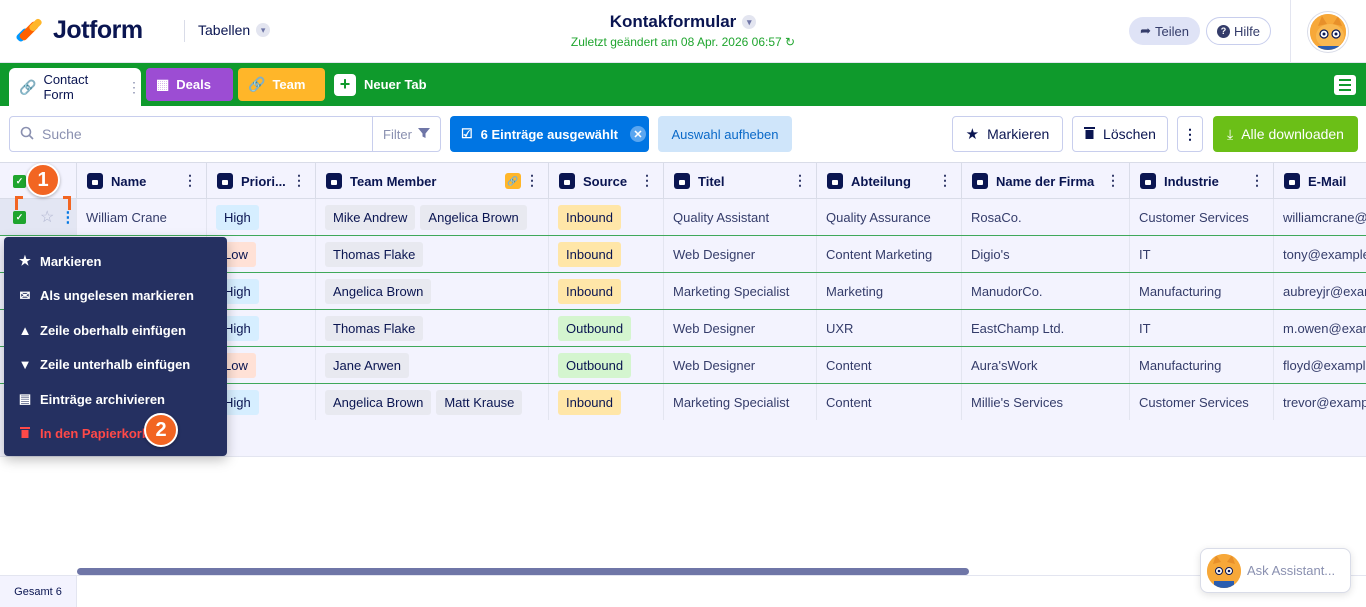  Describe the element at coordinates (1164, 31) in the screenshot. I see `share-button: ➦ Teilen` at that location.